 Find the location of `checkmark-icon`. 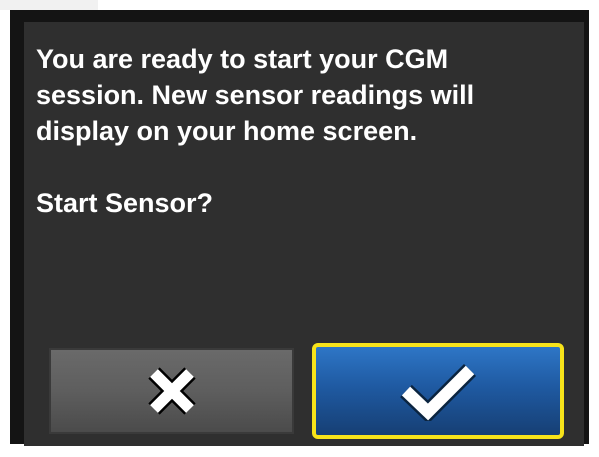

checkmark-icon is located at coordinates (438, 391).